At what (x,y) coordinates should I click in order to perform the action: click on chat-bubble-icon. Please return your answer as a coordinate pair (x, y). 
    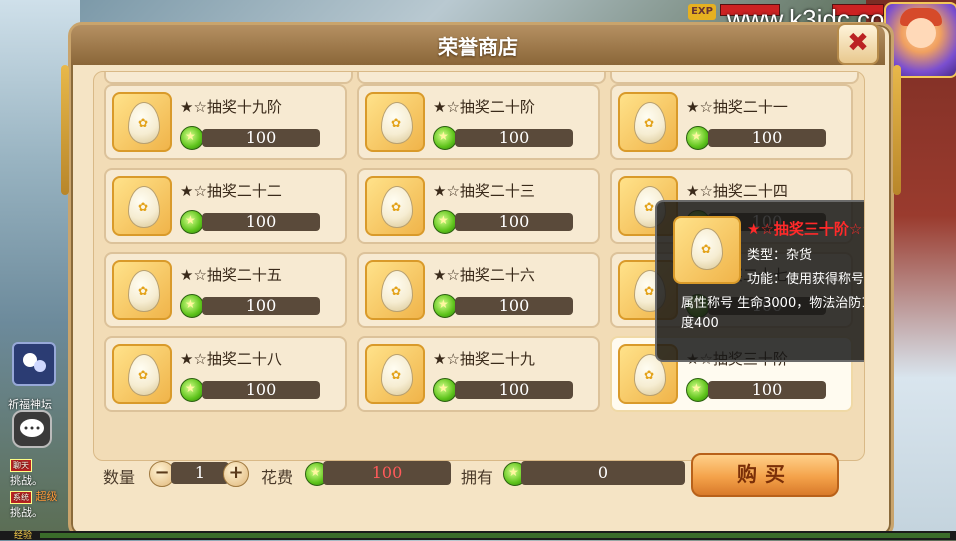
    Looking at the image, I should click on (32, 428).